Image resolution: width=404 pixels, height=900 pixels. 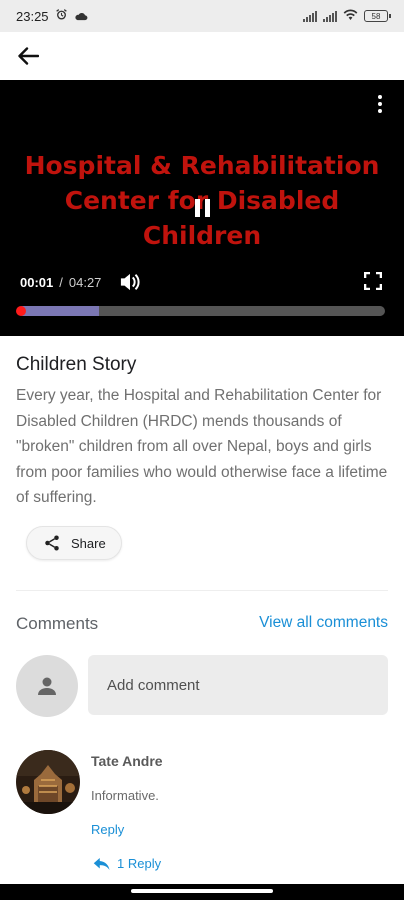 I want to click on battery-level: 58, so click(x=376, y=16).